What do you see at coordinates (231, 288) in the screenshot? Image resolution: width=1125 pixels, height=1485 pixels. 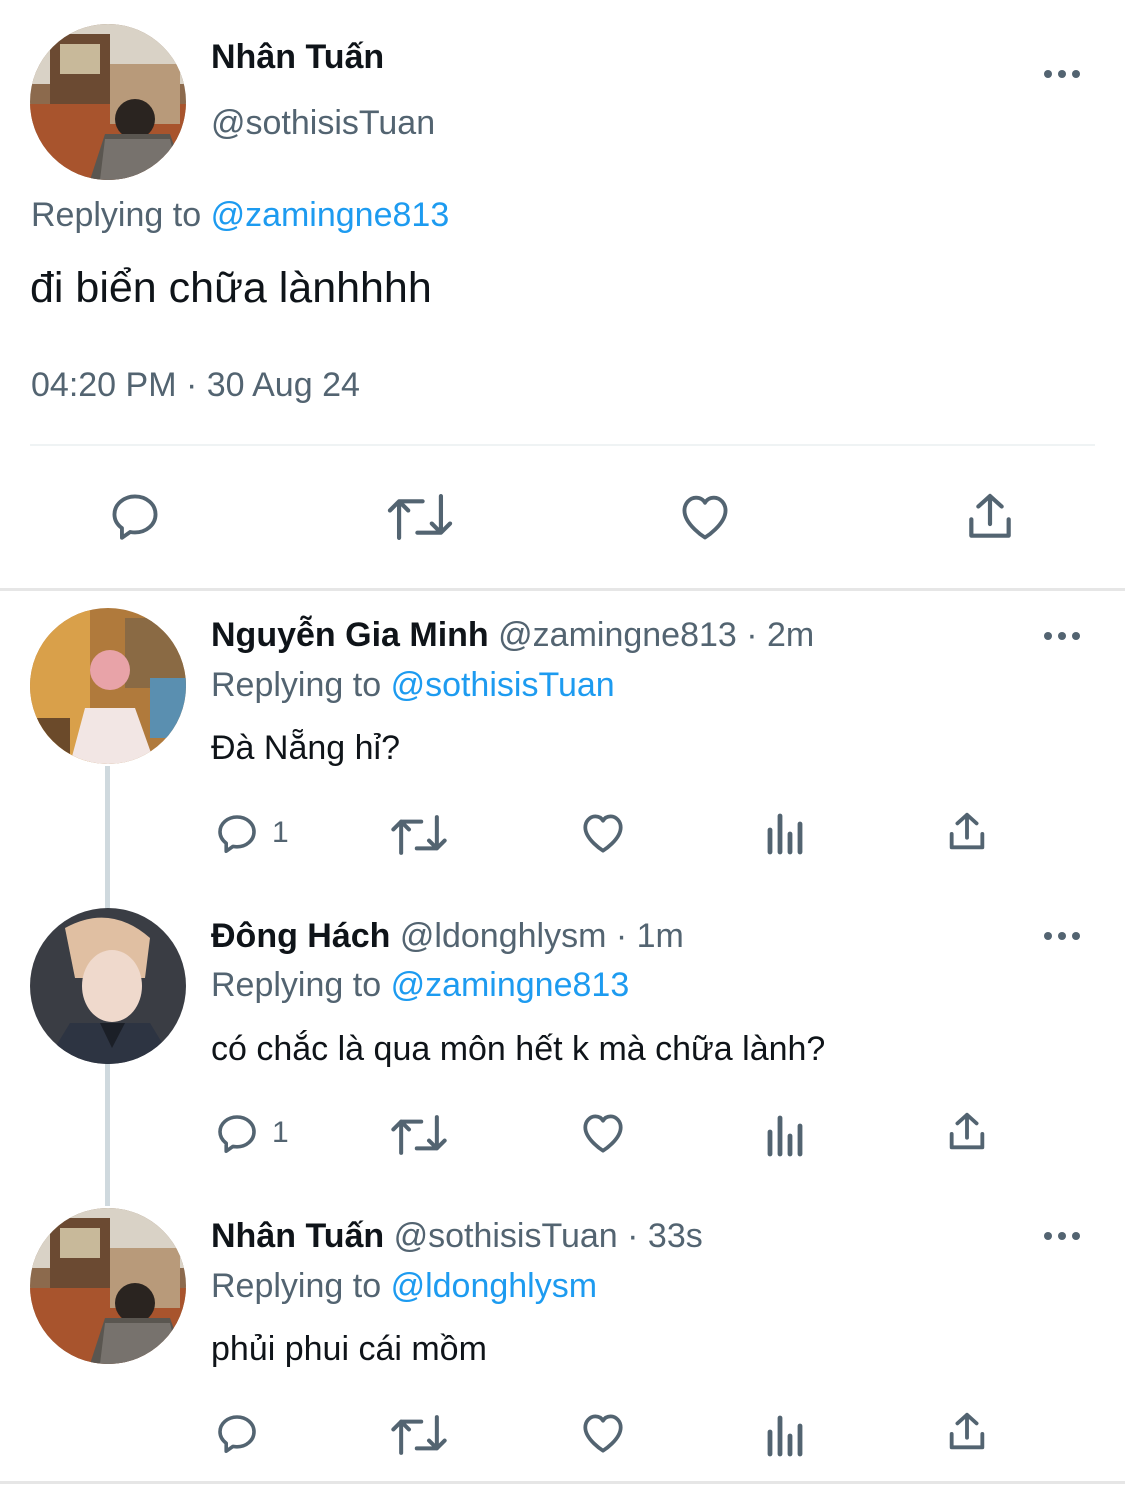 I see `tweet-text: đi biển chữa lànhhhh` at bounding box center [231, 288].